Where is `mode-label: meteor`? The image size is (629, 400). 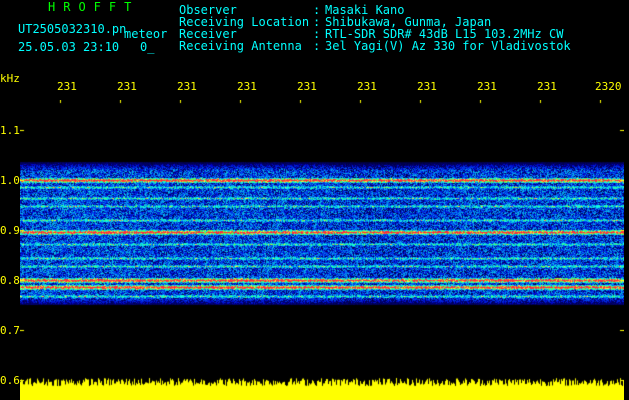 mode-label: meteor is located at coordinates (146, 34).